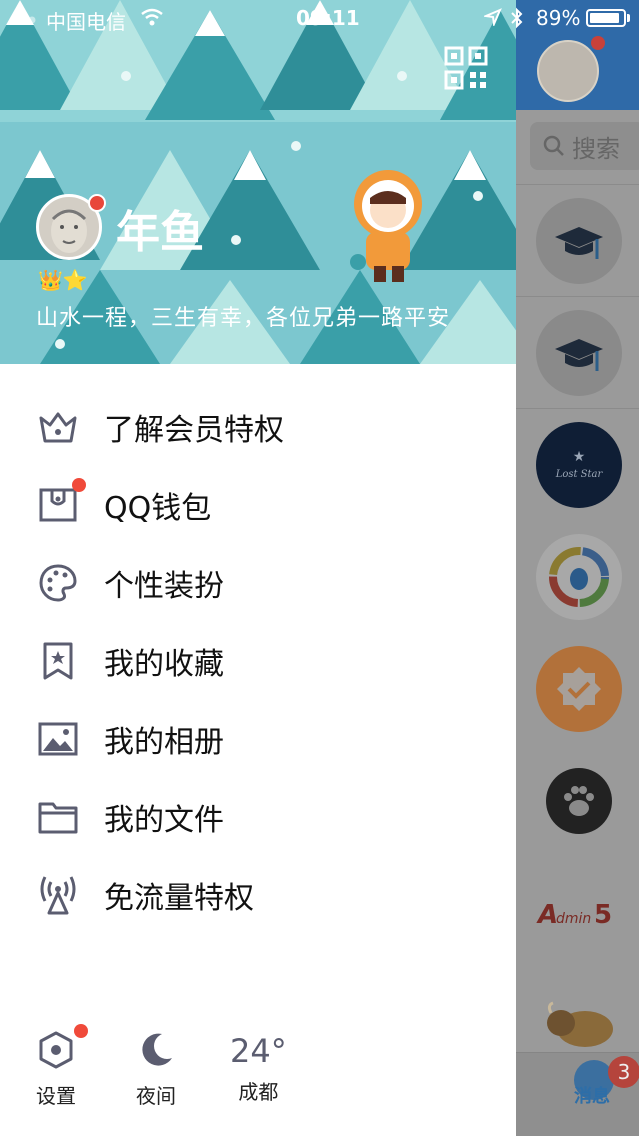 Image resolution: width=639 pixels, height=1136 pixels. Describe the element at coordinates (58, 427) in the screenshot. I see `crown-icon` at that location.